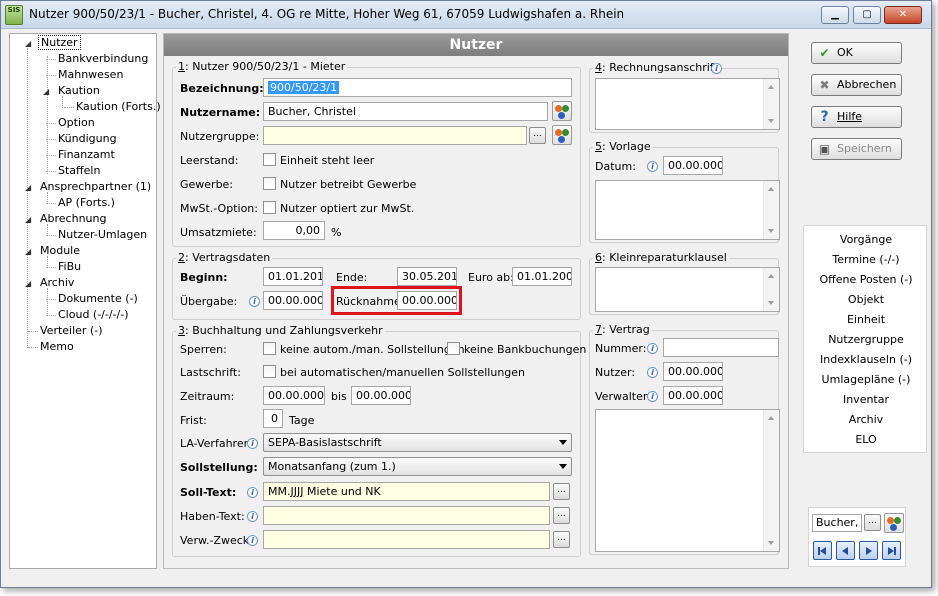 The image size is (938, 596). I want to click on euro-ab-input: 01.01.2002, so click(542, 276).